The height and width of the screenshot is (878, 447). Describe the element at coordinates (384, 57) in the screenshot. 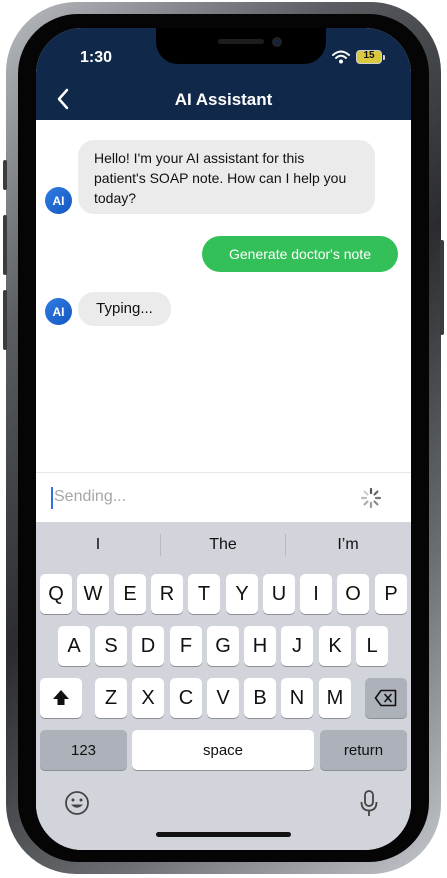

I see `battery-tip` at that location.